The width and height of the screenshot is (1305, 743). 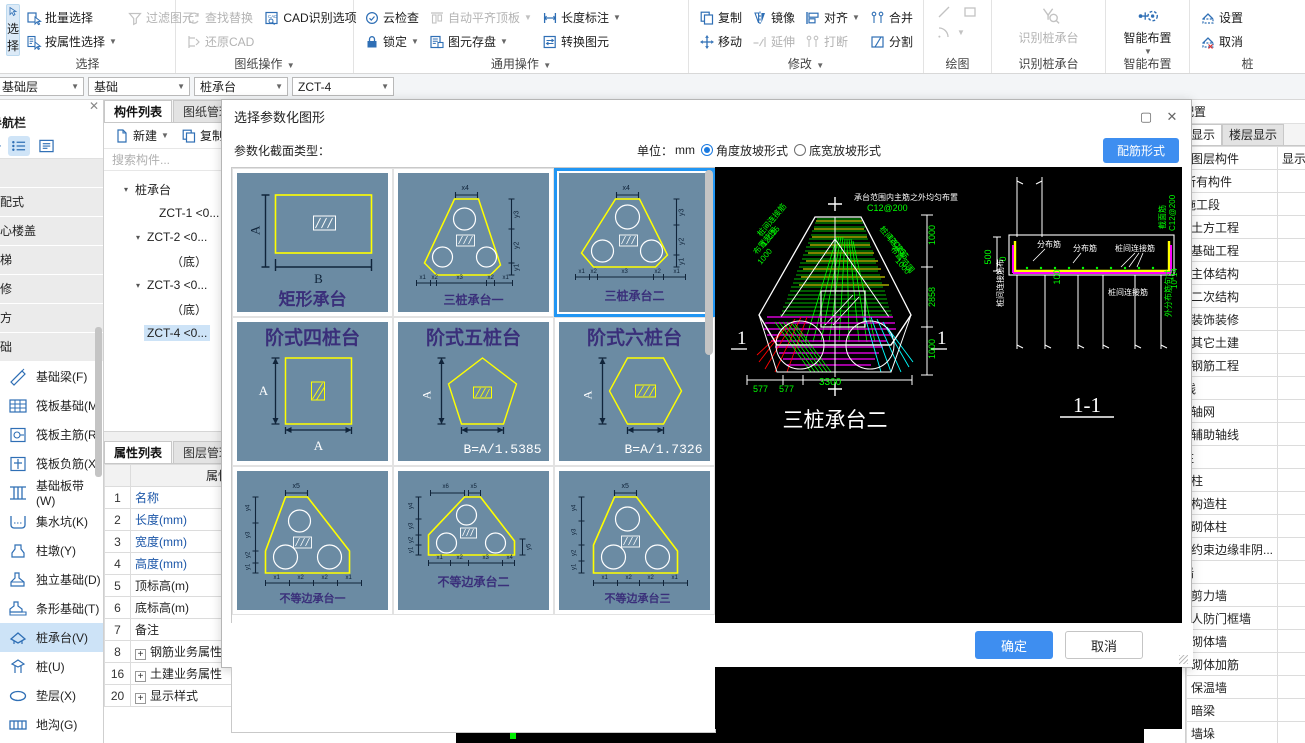 I want to click on shape-gallery-scrollbar, so click(x=709, y=262).